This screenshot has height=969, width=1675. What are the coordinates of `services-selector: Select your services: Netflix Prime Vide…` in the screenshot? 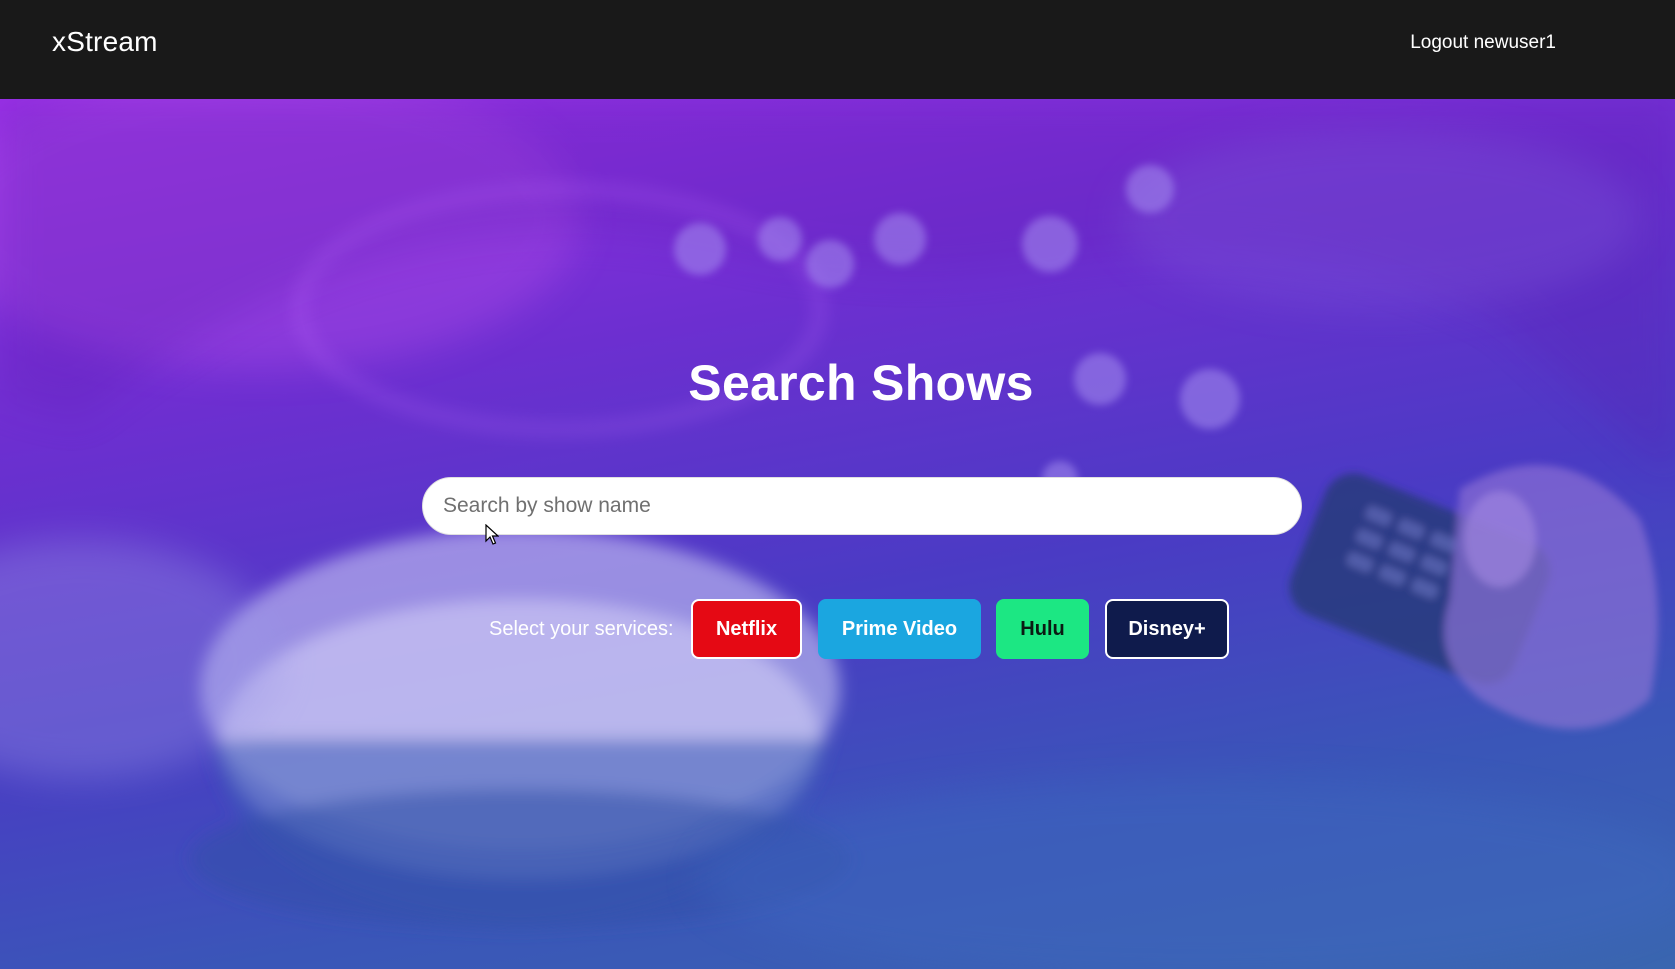 It's located at (837, 630).